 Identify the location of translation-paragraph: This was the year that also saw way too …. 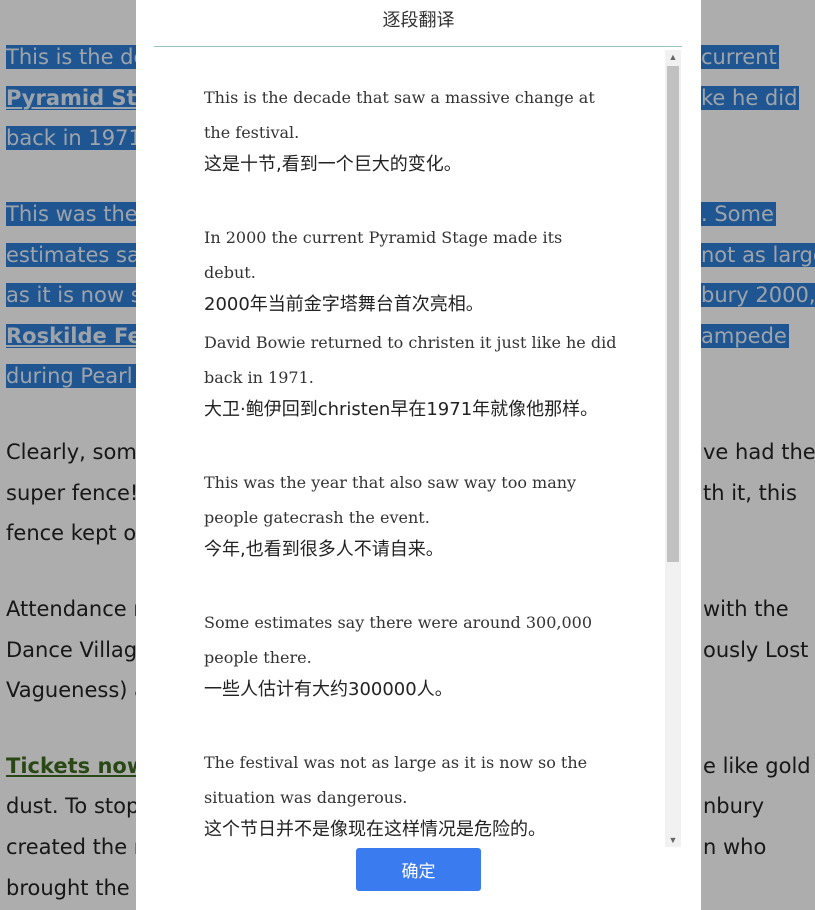
(411, 515).